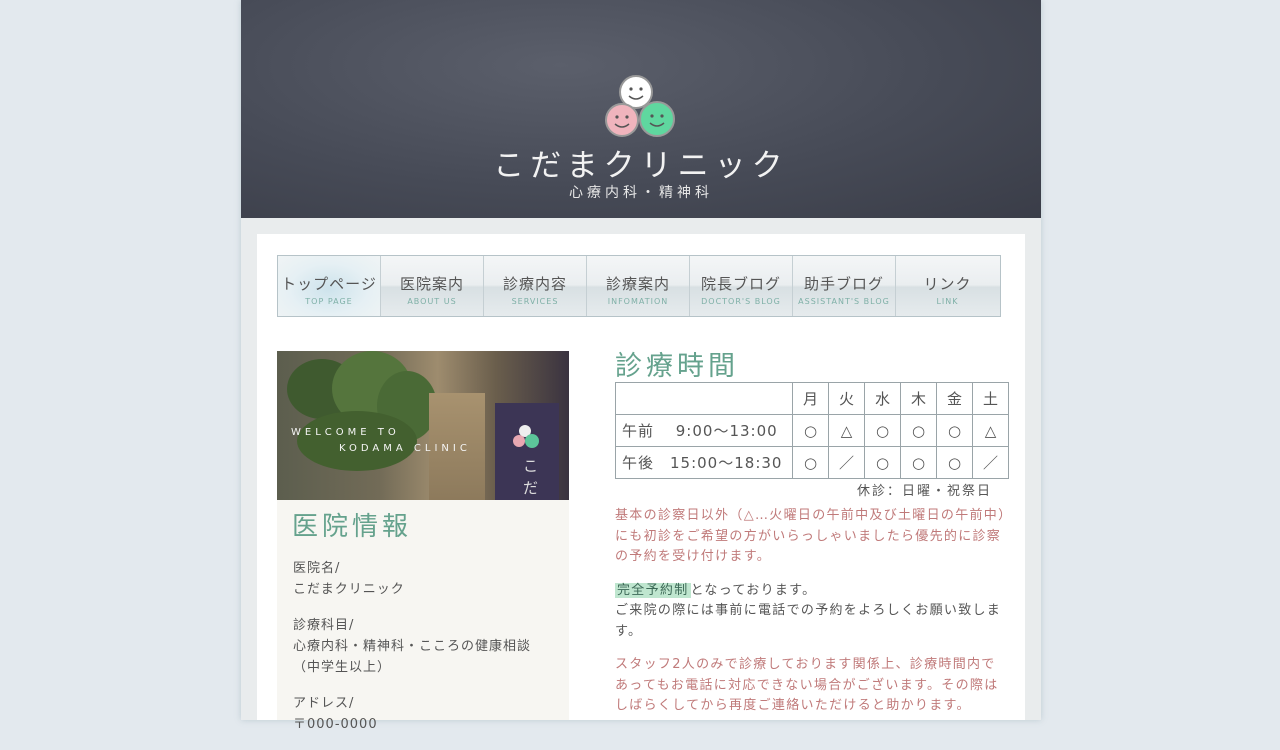 Image resolution: width=1280 pixels, height=750 pixels. I want to click on reservation-text: となっております。, so click(753, 590).